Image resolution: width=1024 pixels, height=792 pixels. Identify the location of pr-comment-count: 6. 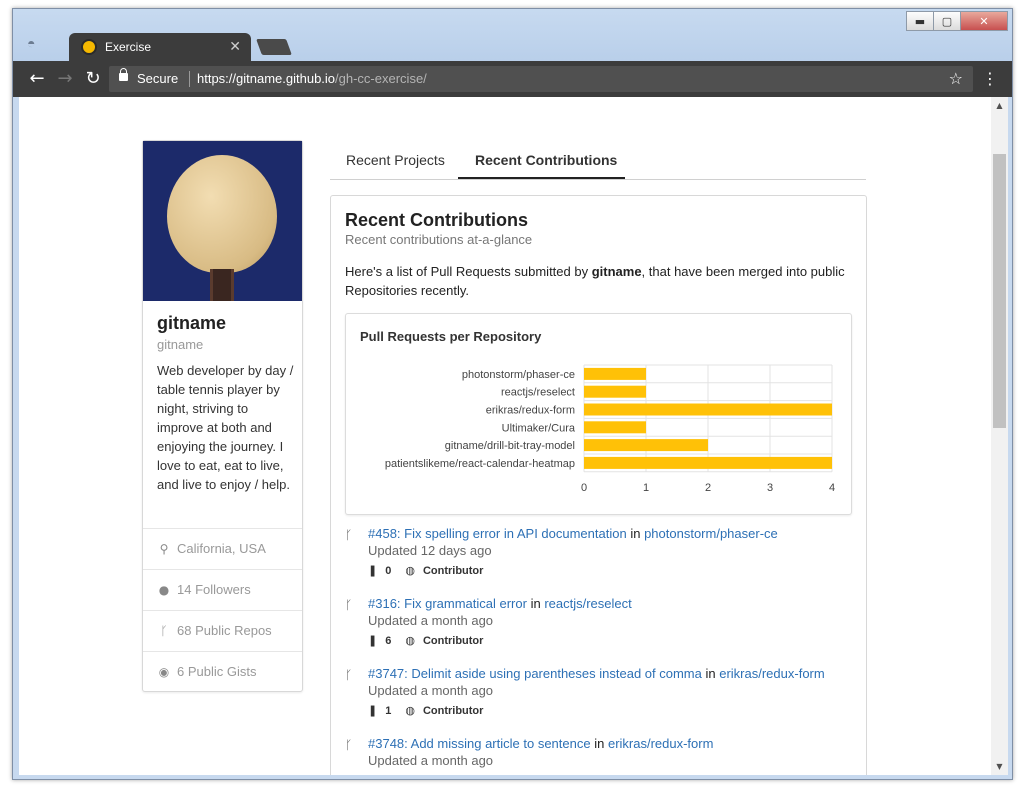
(388, 641).